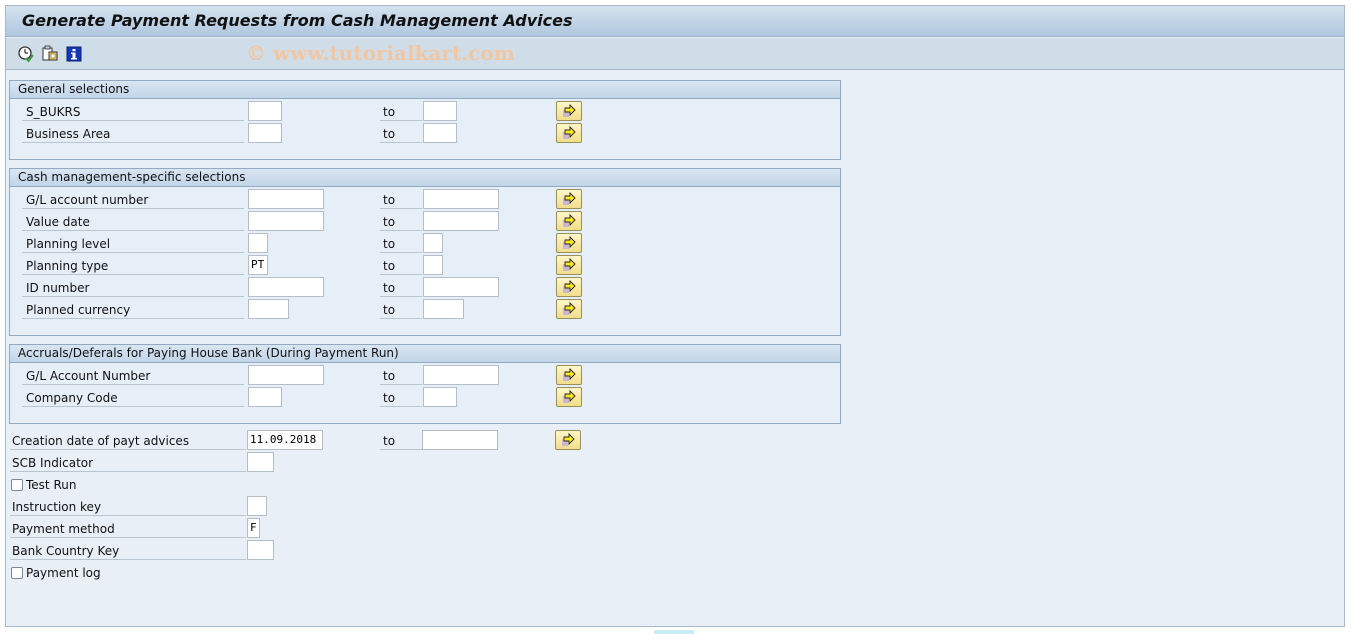  Describe the element at coordinates (50, 54) in the screenshot. I see `get-variant-icon` at that location.